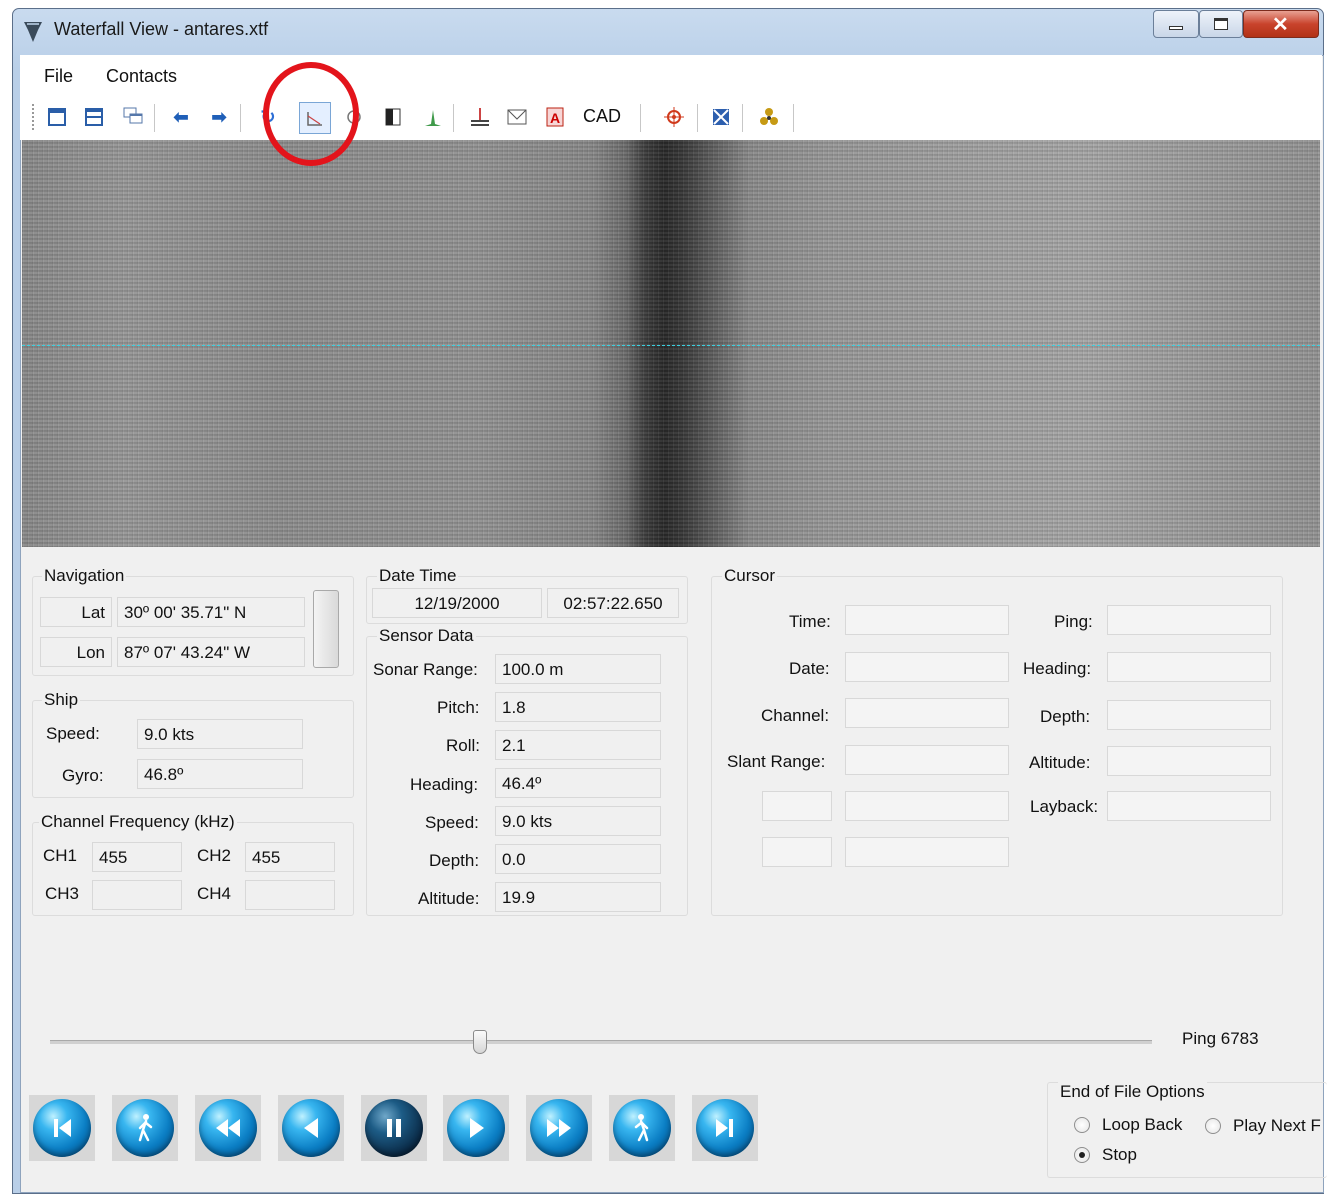  I want to click on radiation-icon, so click(769, 117).